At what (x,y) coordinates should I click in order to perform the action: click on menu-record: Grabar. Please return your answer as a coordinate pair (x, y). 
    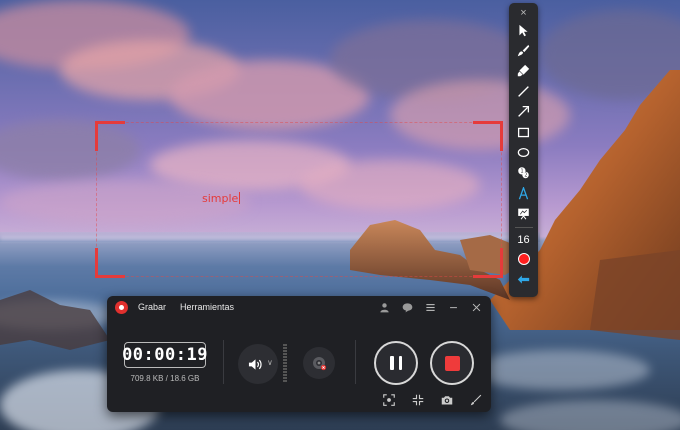
    Looking at the image, I should click on (152, 307).